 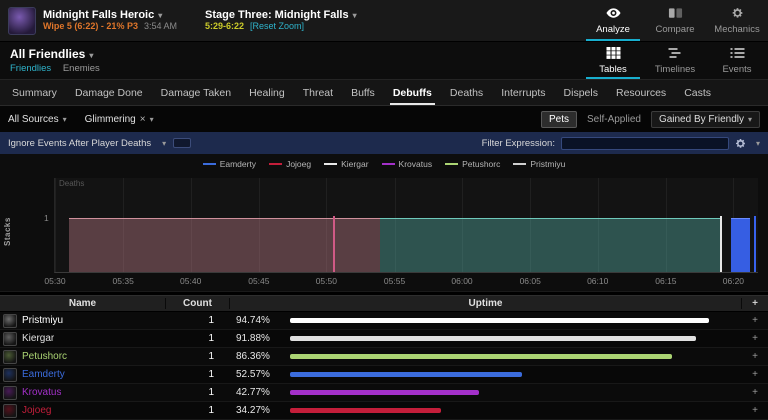 I want to click on gear-icon, so click(x=737, y=14).